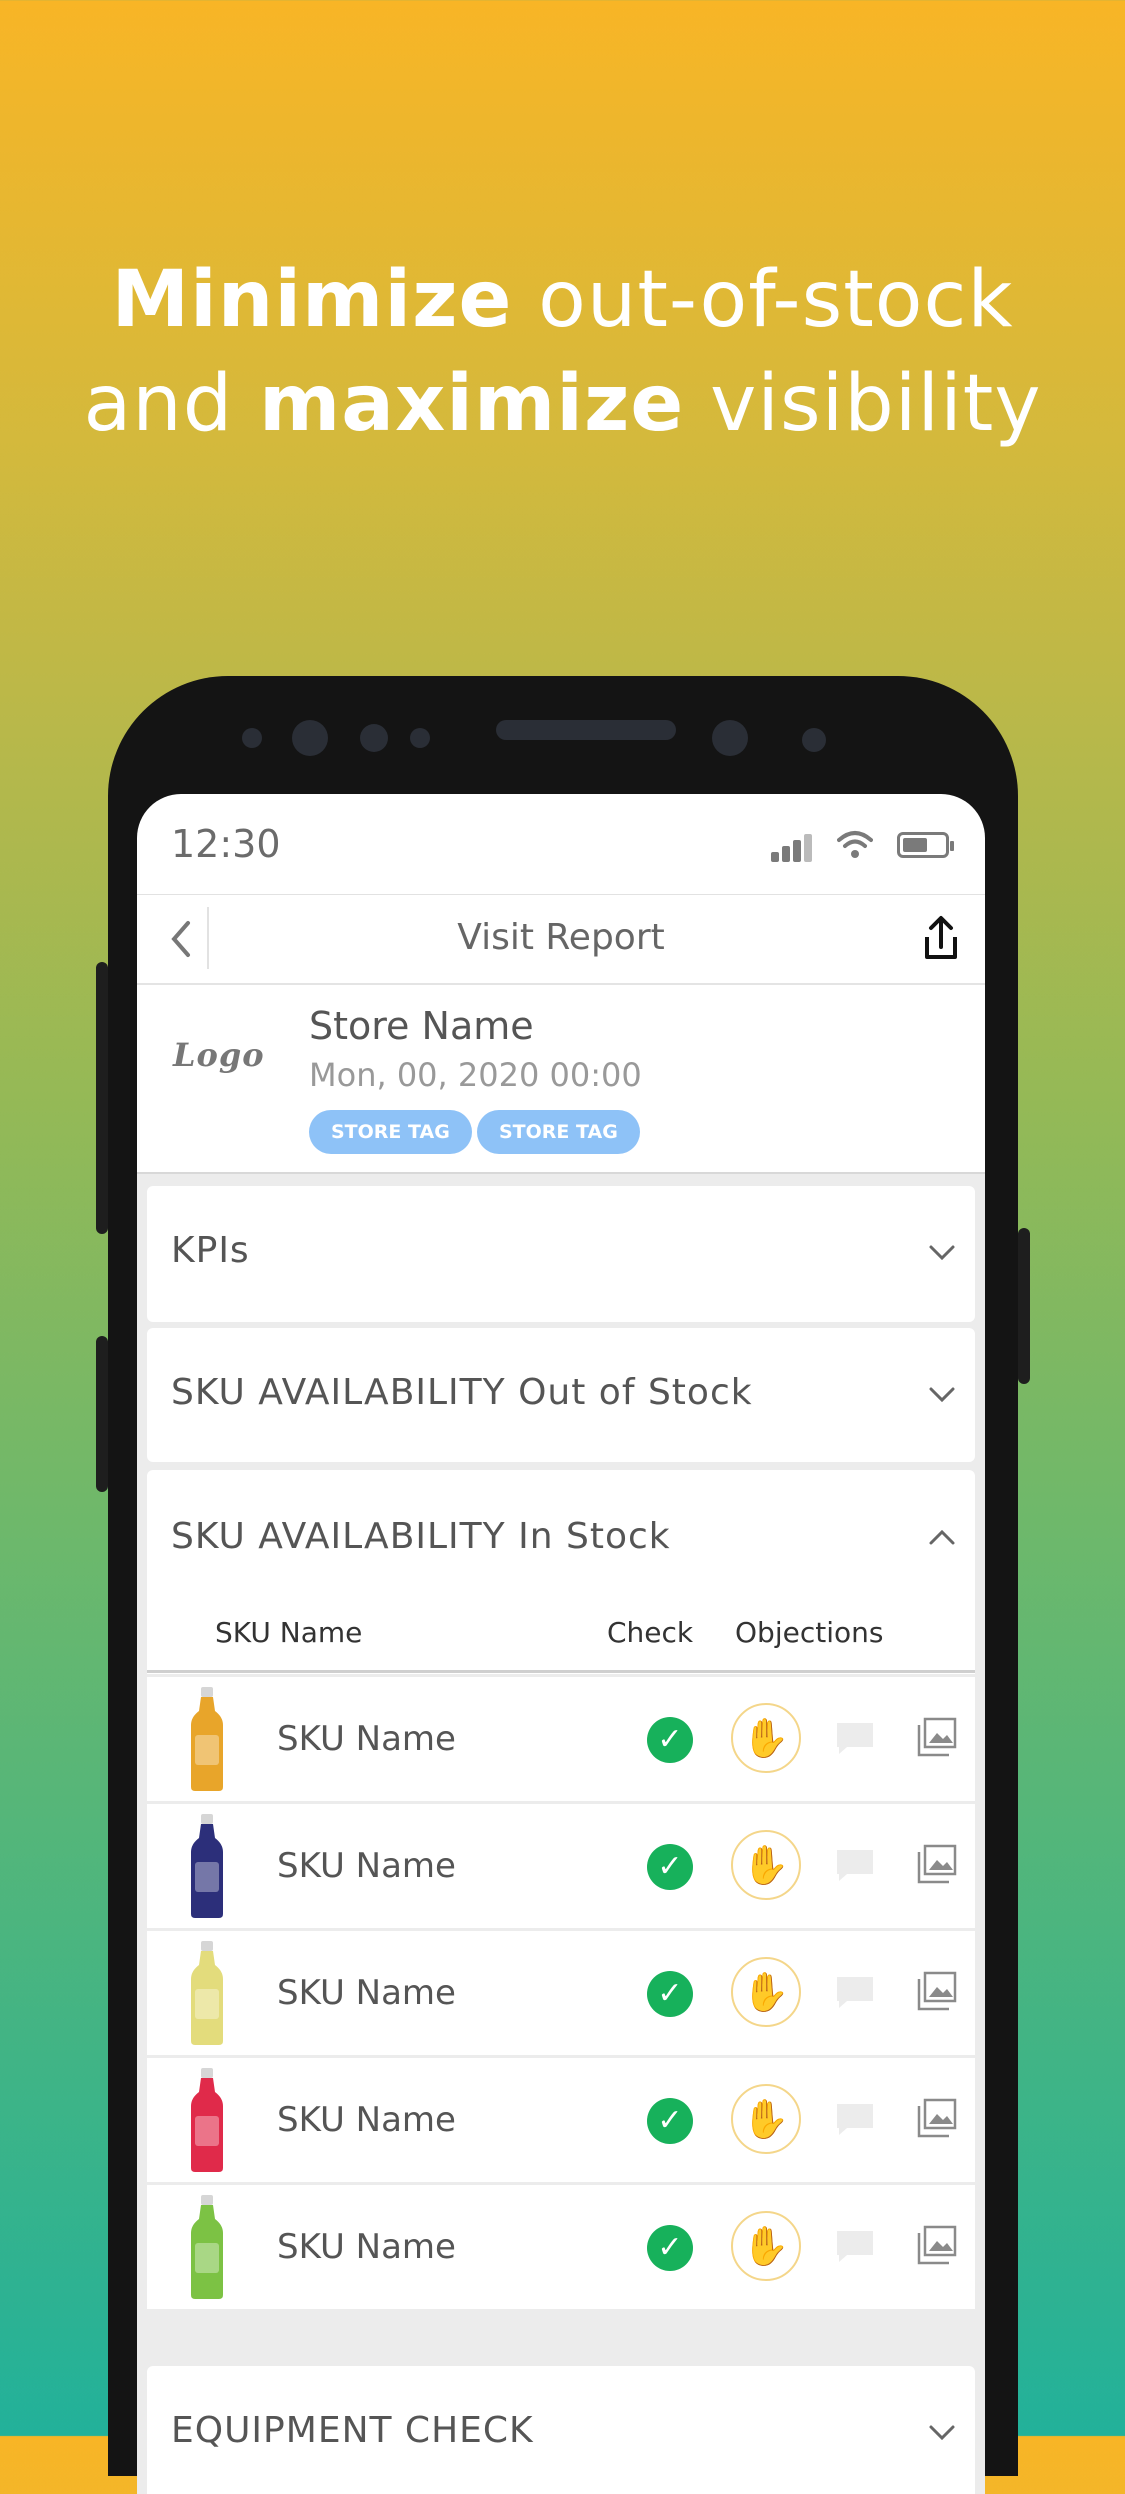 The image size is (1125, 2494). I want to click on battery-icon, so click(925, 845).